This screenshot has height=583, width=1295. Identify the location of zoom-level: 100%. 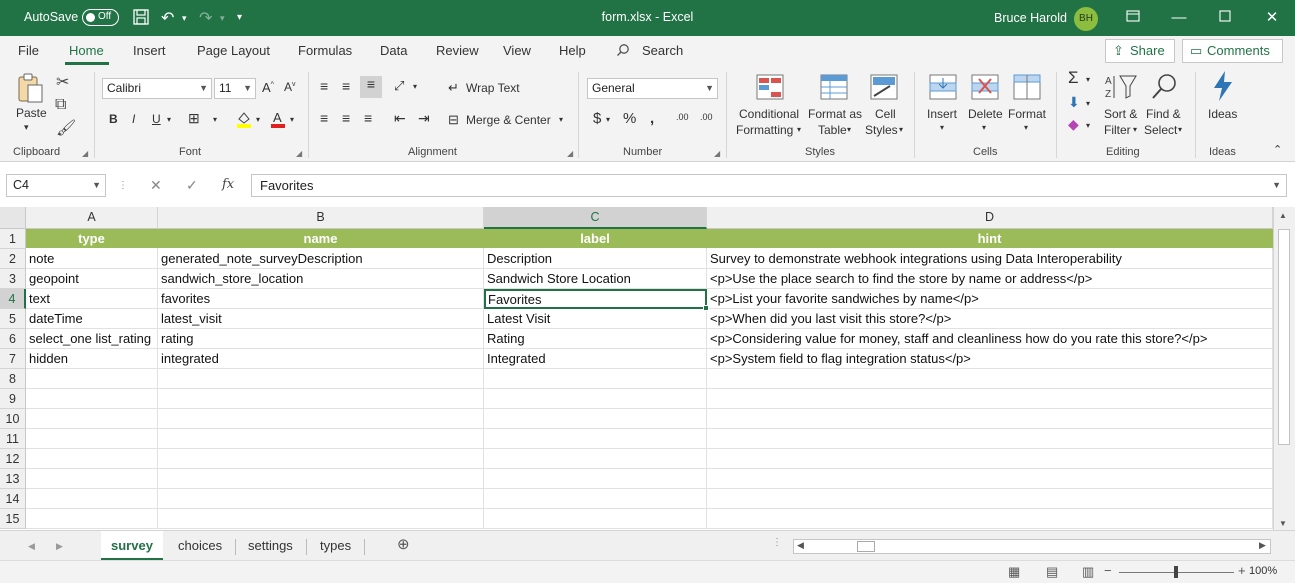
(1263, 571).